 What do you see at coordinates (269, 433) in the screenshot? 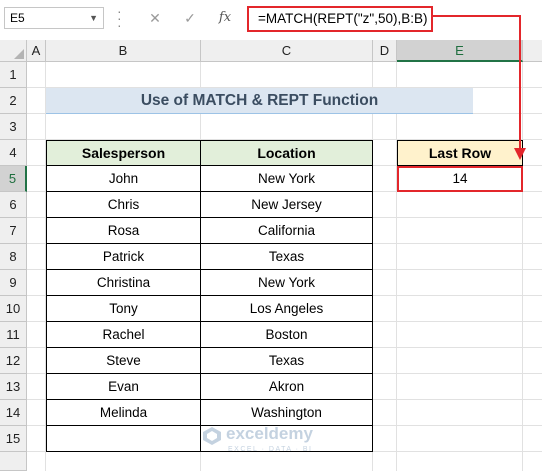
I see `watermark-name: exceldemy` at bounding box center [269, 433].